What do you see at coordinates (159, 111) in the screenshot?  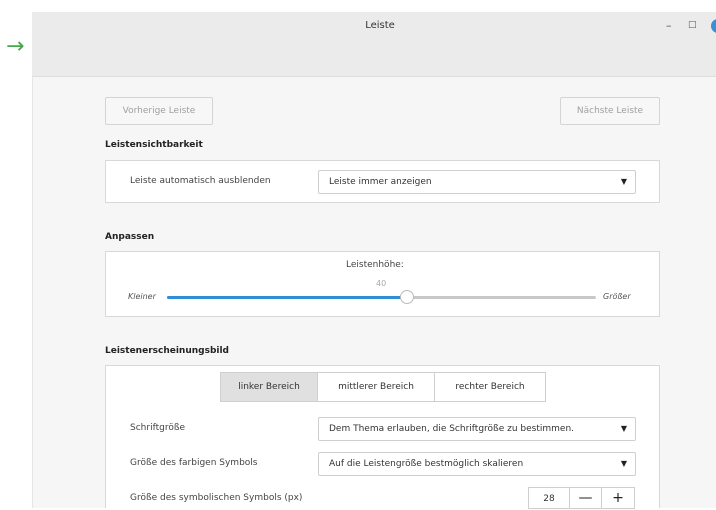 I see `previous-panel-button: Vorherige Leiste` at bounding box center [159, 111].